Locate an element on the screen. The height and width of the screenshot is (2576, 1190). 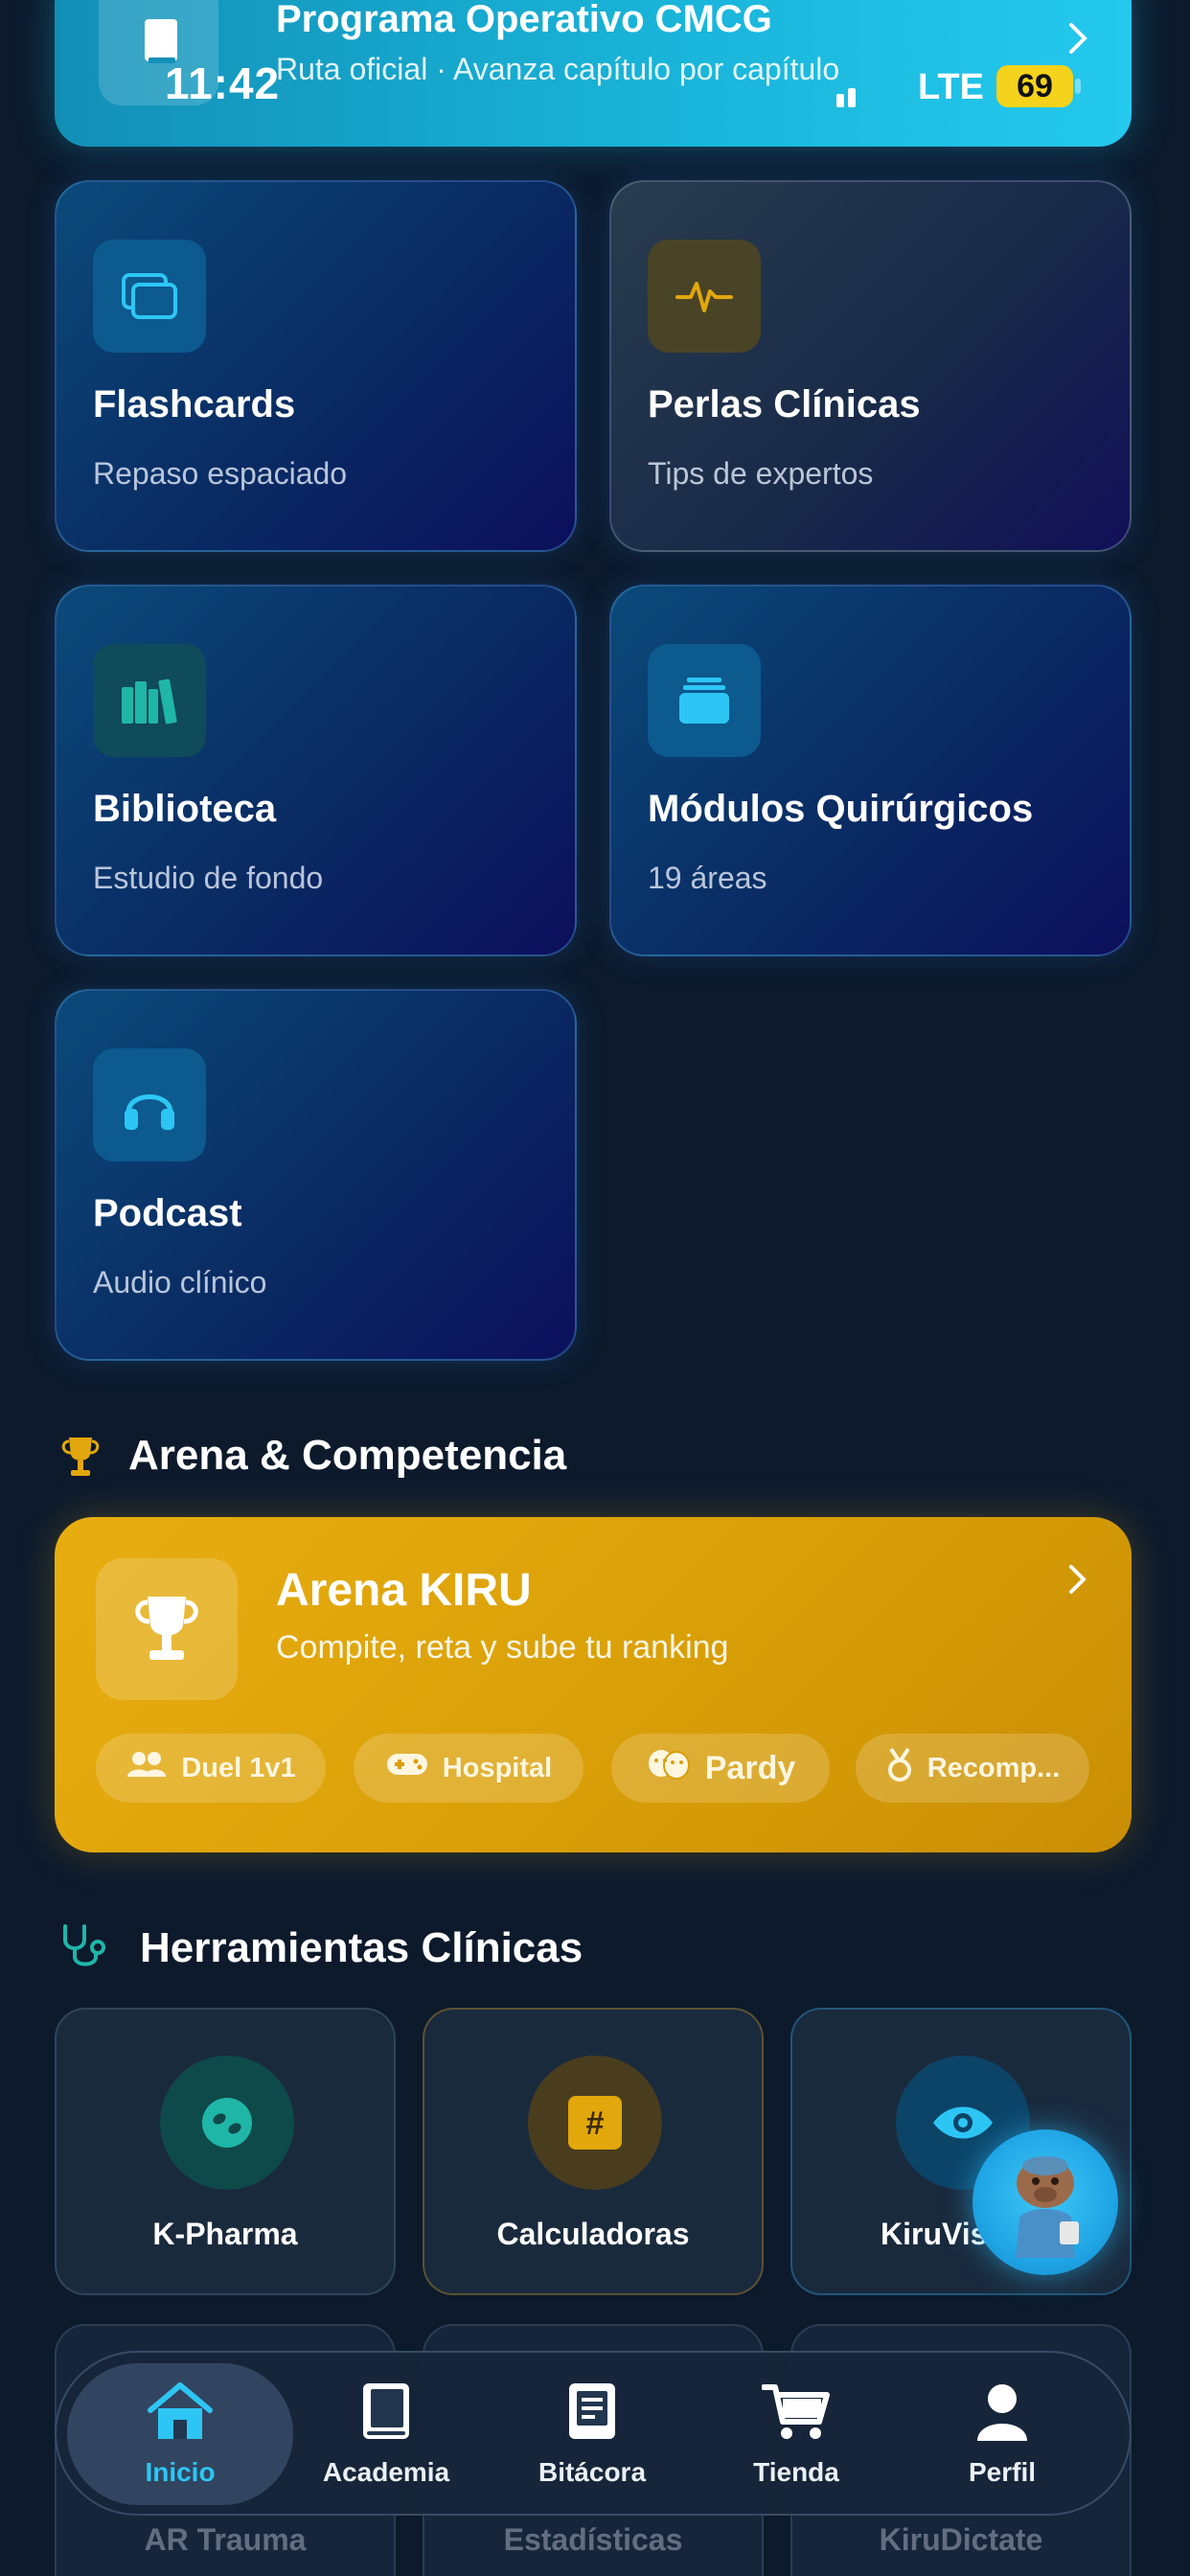
hash-icon: # is located at coordinates (595, 2123).